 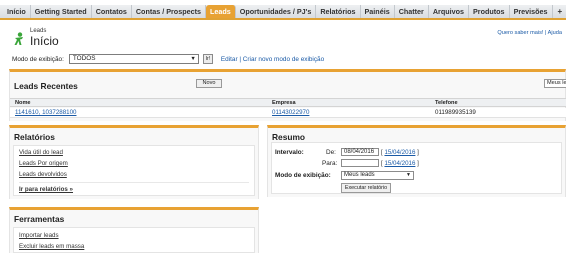 I want to click on tab-paineis: Painéis, so click(x=378, y=11).